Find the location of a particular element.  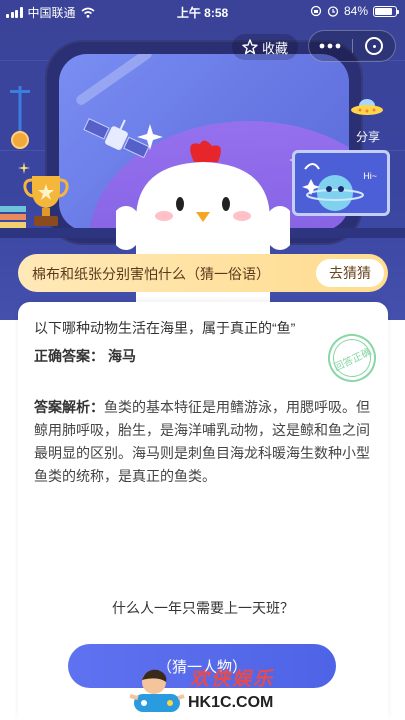

watermark: 欢侠娱乐 HK1C.COM is located at coordinates (213, 690).